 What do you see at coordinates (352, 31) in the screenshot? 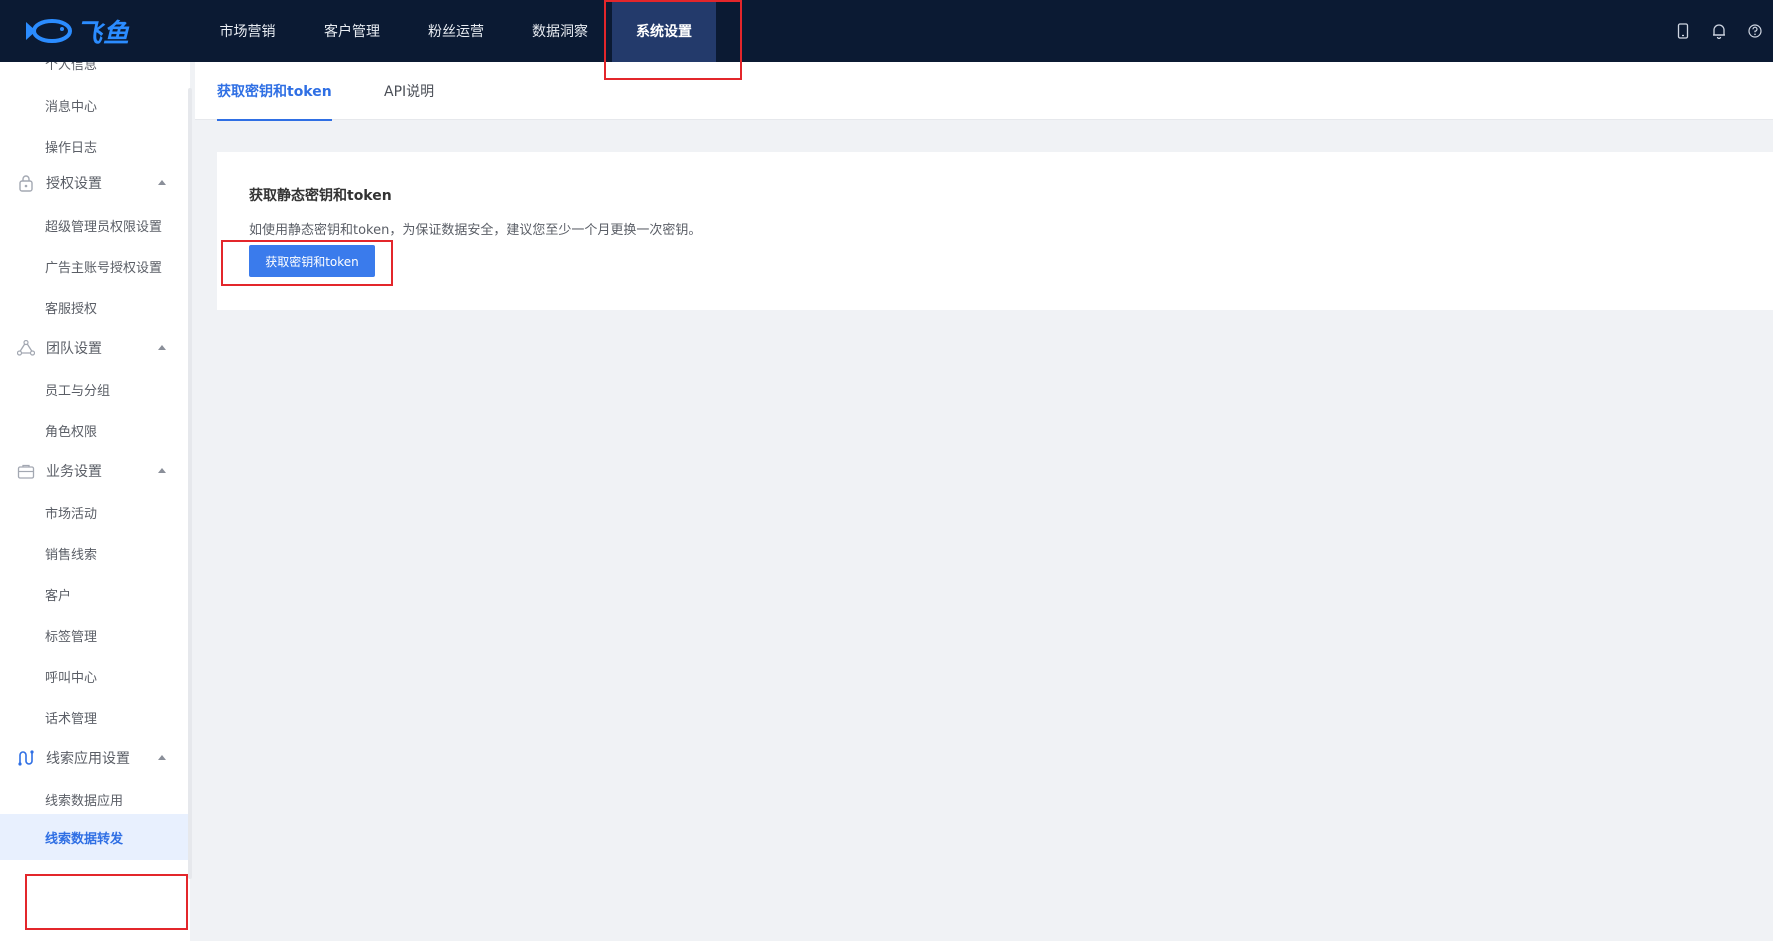
I see `nav-customer-management: 客户管理` at bounding box center [352, 31].